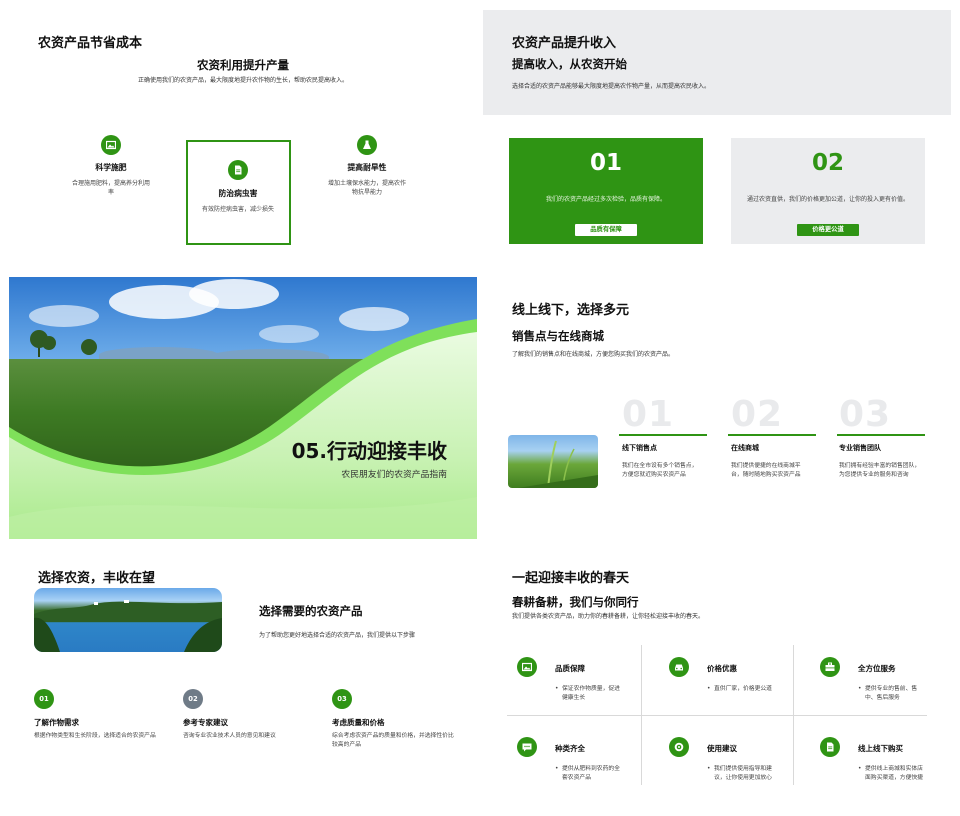 The height and width of the screenshot is (816, 960). What do you see at coordinates (830, 667) in the screenshot?
I see `toolbox-icon` at bounding box center [830, 667].